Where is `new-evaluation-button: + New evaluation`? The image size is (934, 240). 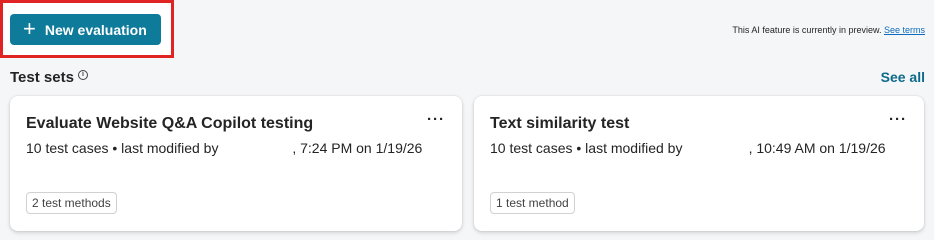 new-evaluation-button: + New evaluation is located at coordinates (85, 29).